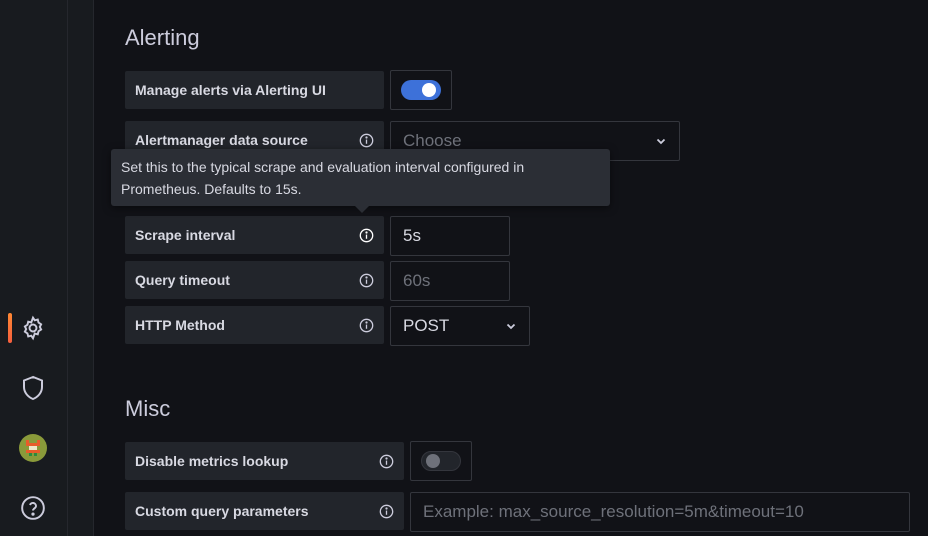 This screenshot has height=536, width=928. What do you see at coordinates (33, 388) in the screenshot?
I see `shield-icon` at bounding box center [33, 388].